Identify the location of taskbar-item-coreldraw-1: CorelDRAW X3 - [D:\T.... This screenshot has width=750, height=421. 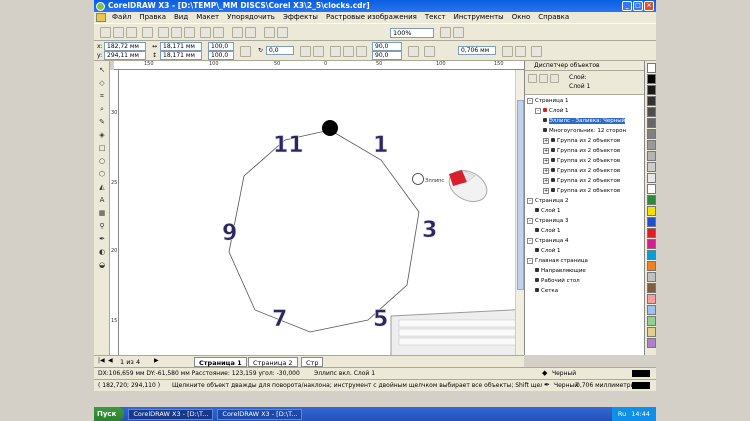
(171, 414).